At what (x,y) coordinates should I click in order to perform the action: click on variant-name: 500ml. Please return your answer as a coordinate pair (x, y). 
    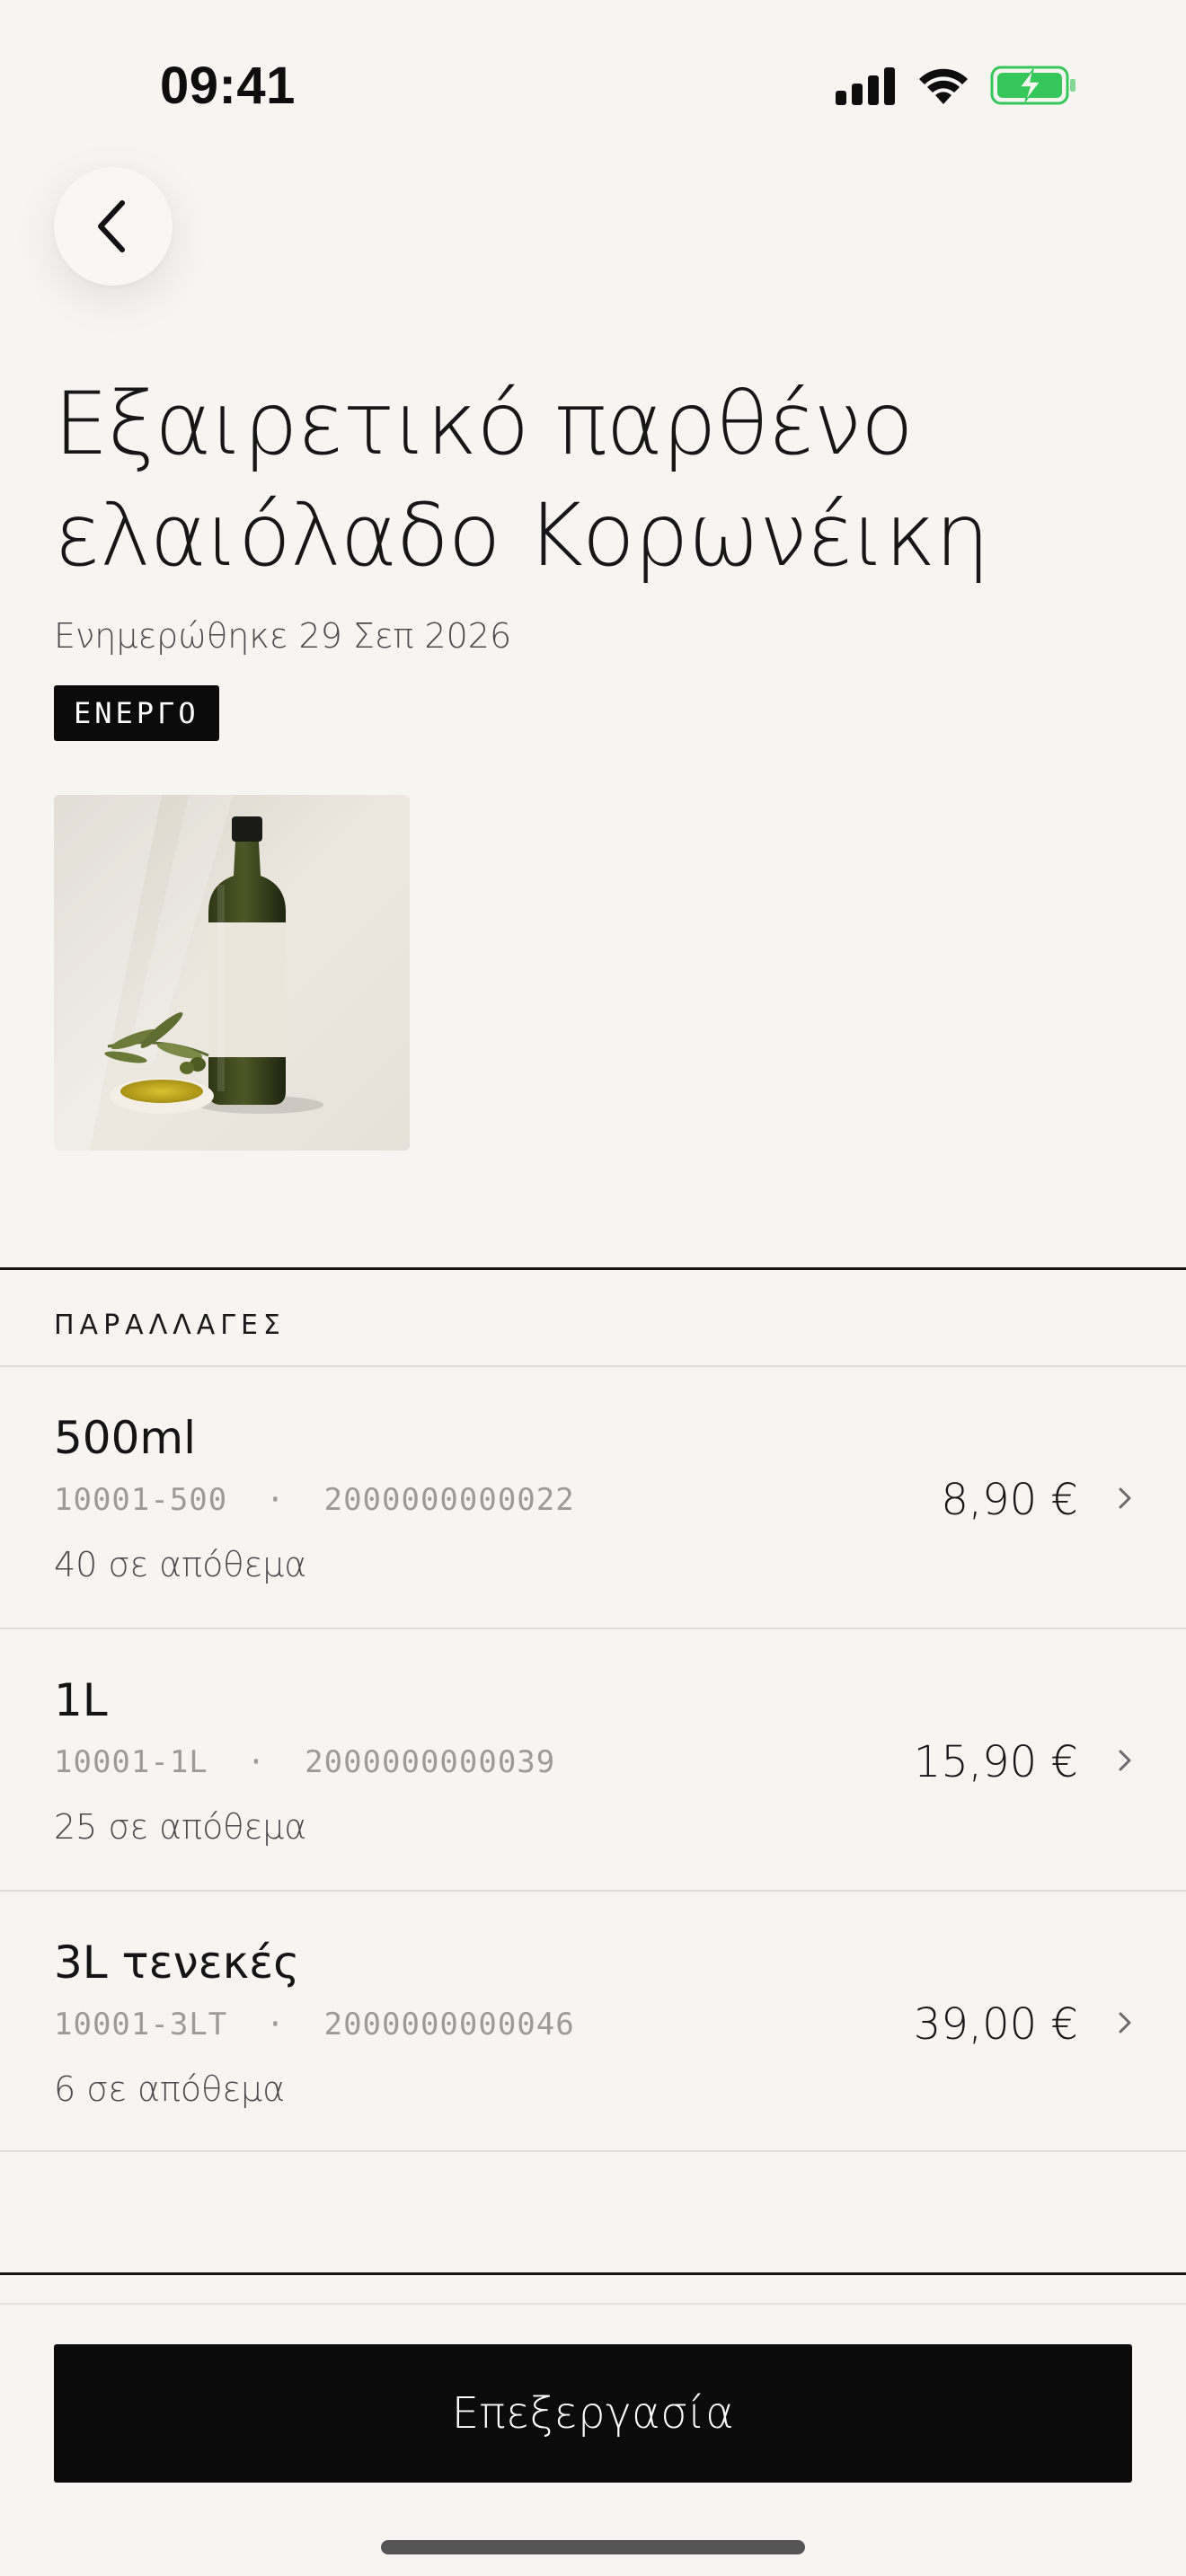
    Looking at the image, I should click on (125, 1438).